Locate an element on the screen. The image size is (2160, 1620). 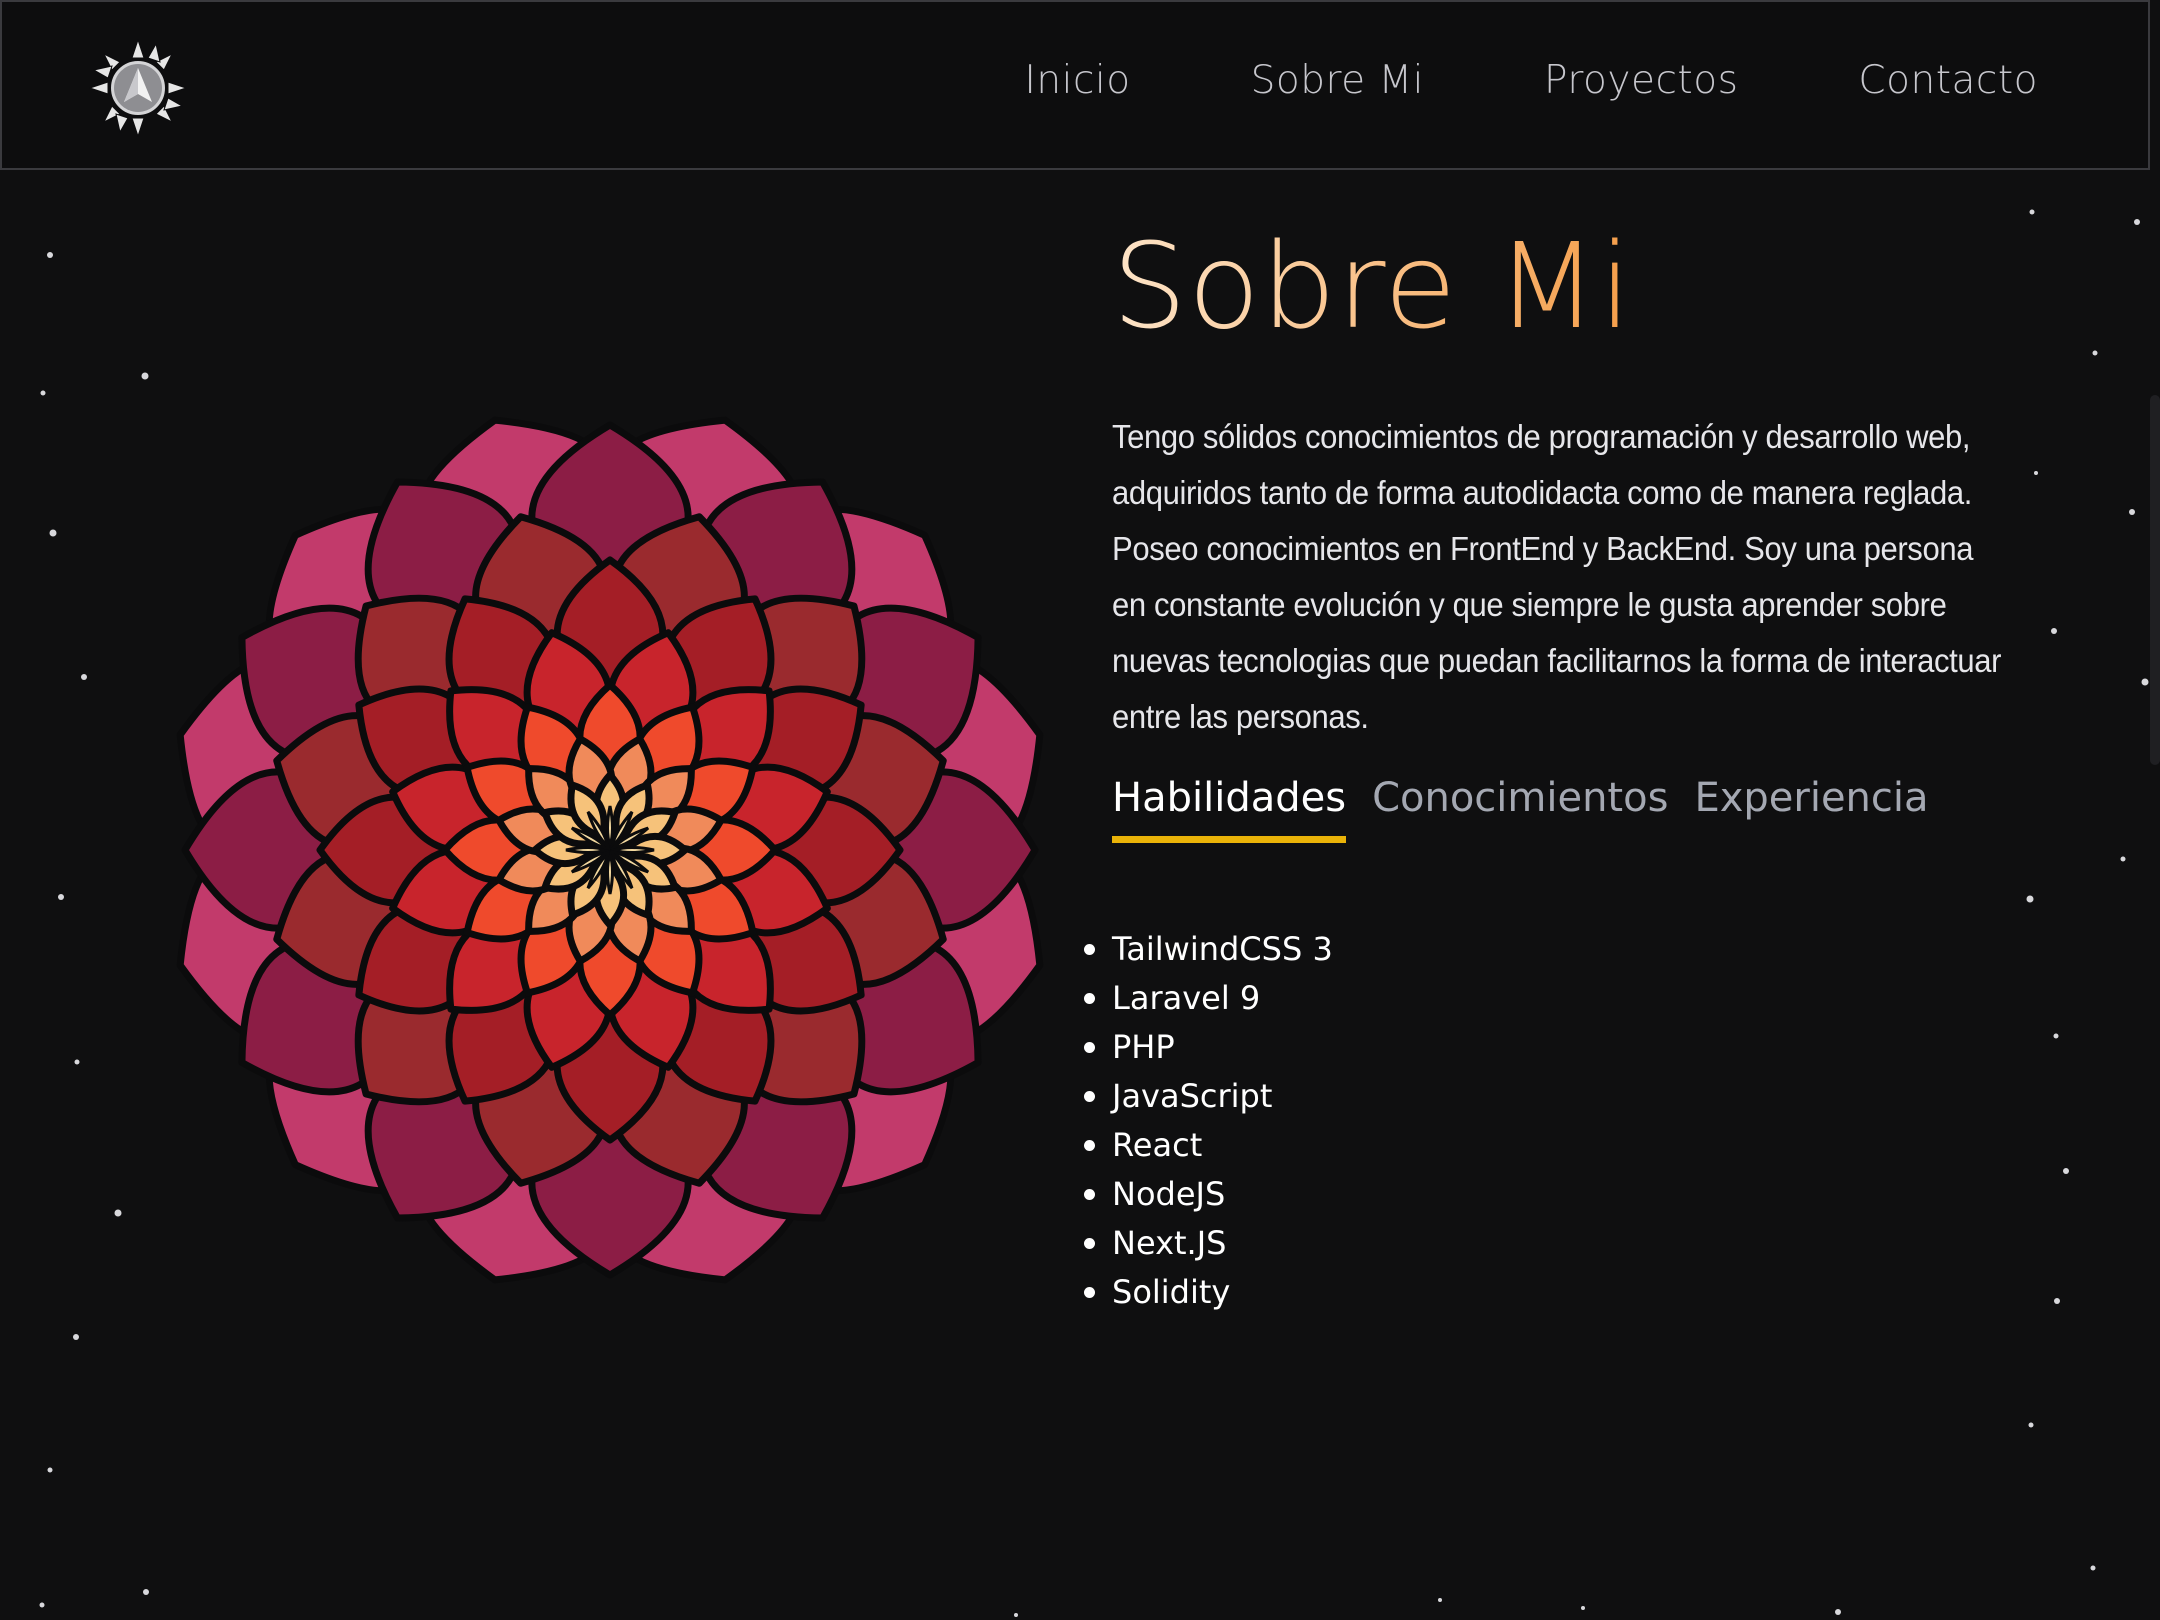
list-item: NodeJS is located at coordinates (1208, 1194).